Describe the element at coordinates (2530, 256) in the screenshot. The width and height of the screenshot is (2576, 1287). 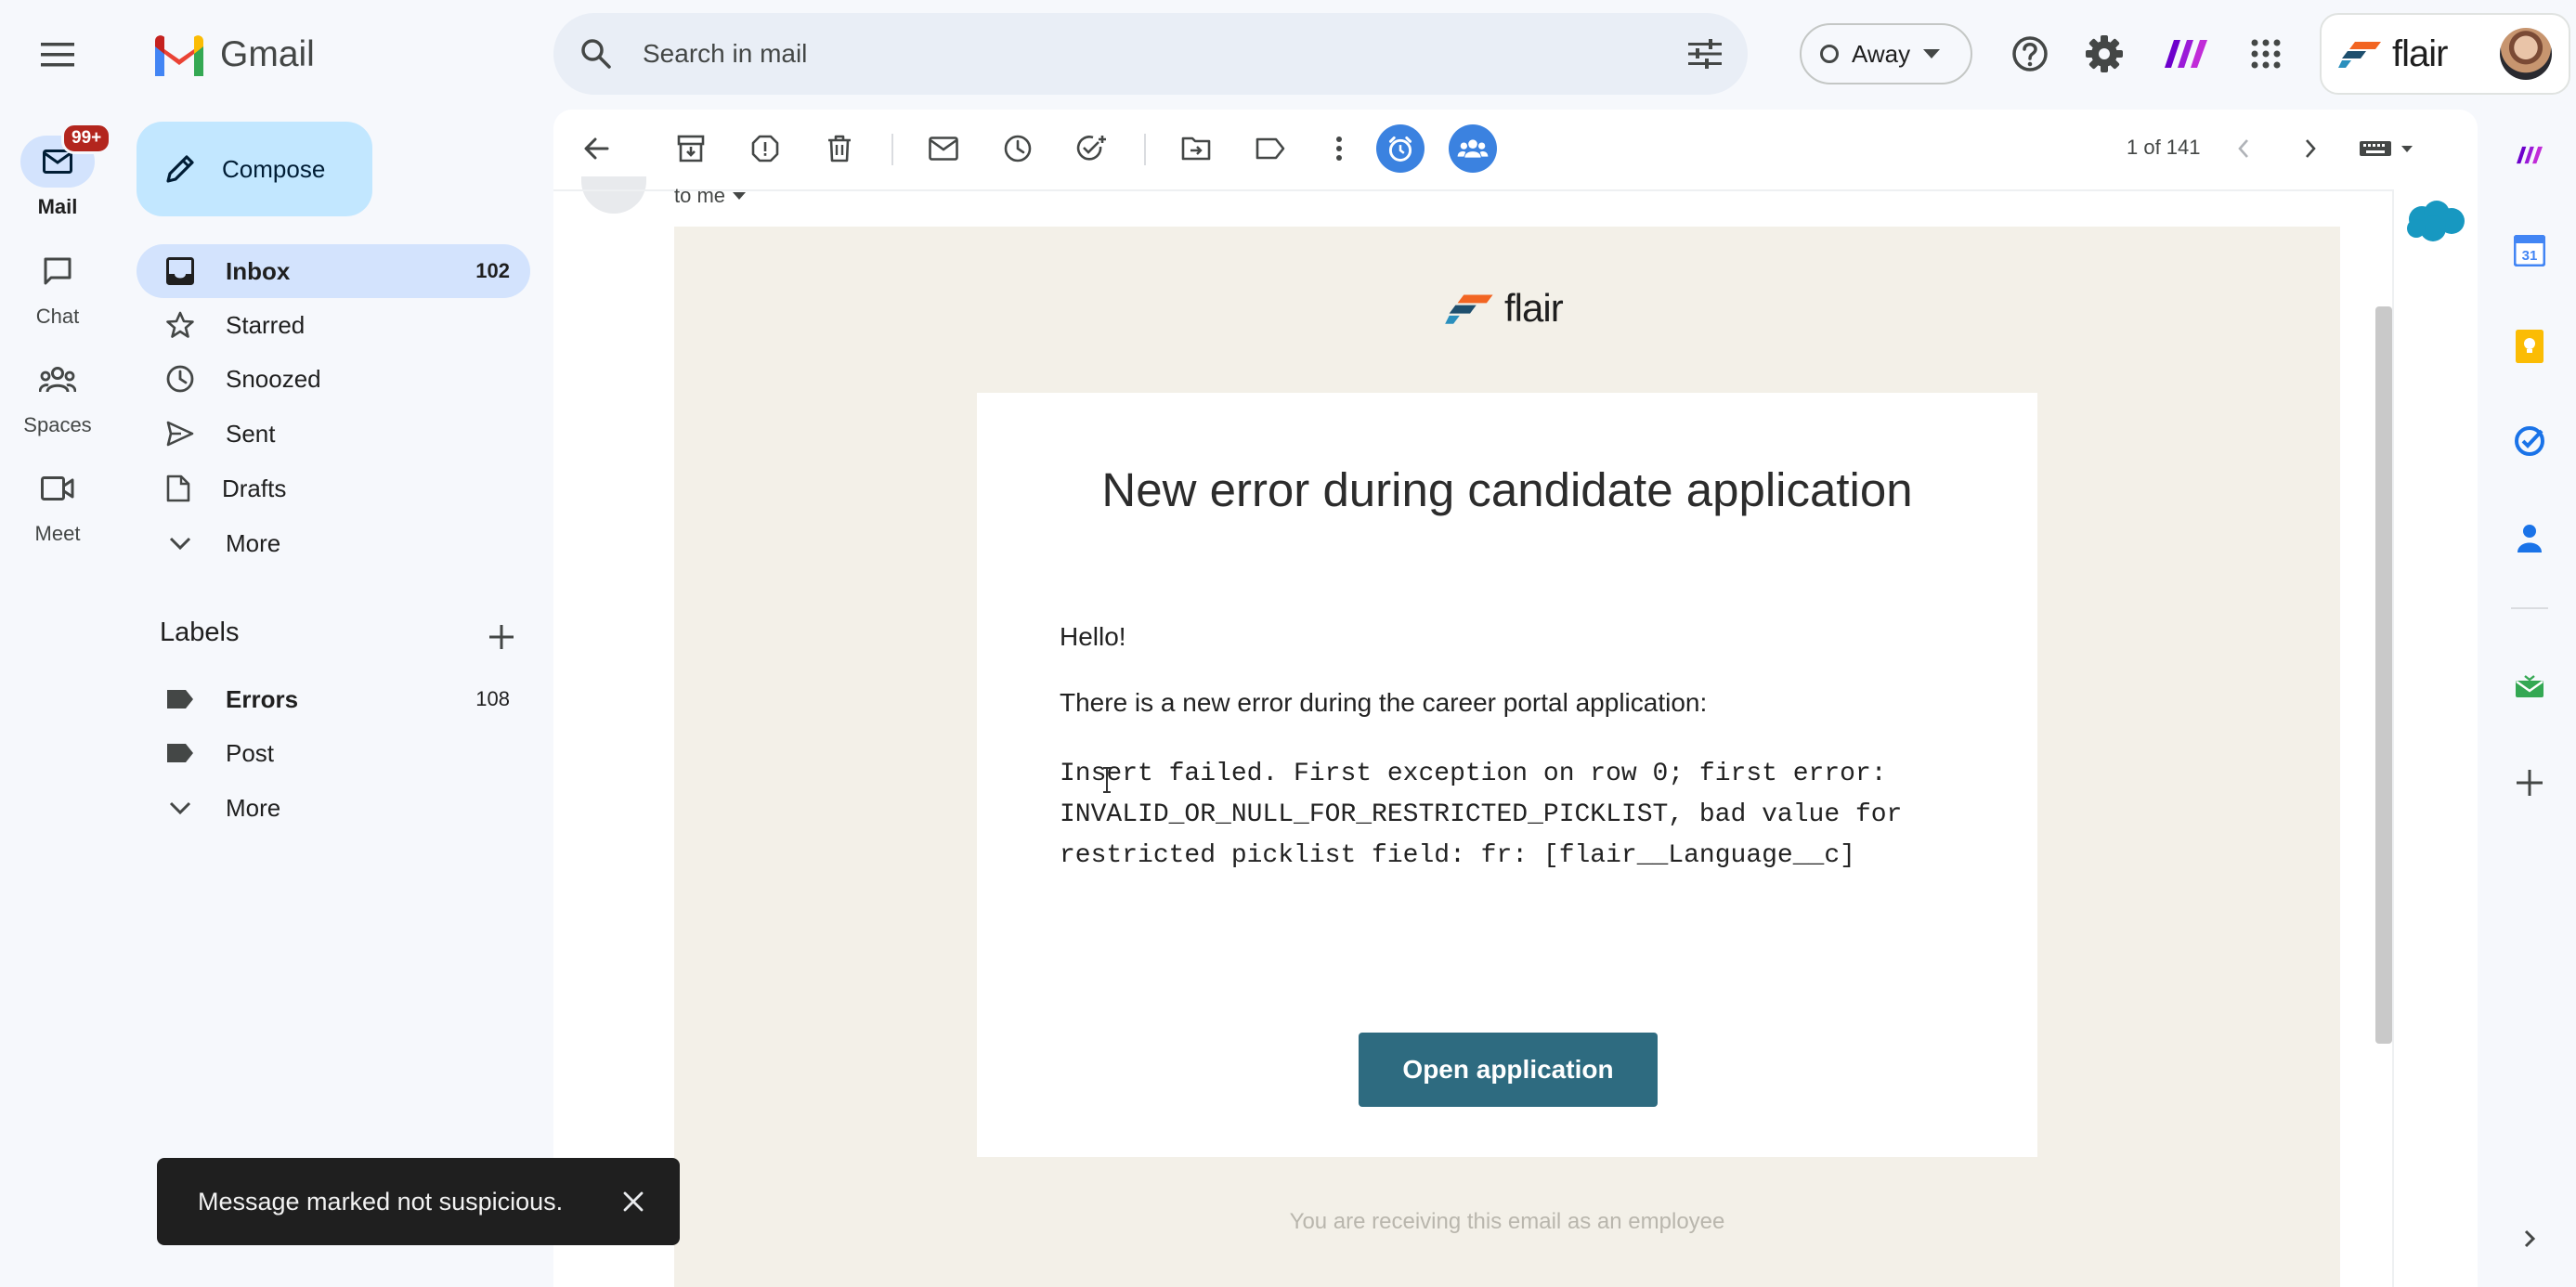
I see `svg-text: 31` at that location.